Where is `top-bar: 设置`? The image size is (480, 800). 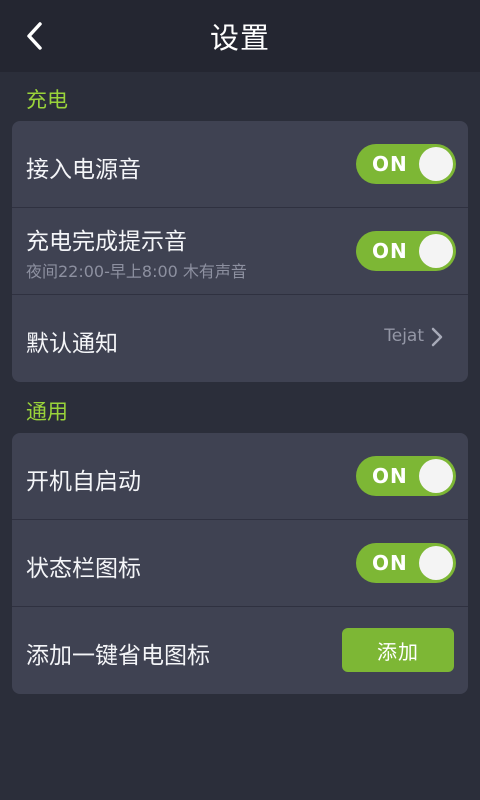
top-bar: 设置 is located at coordinates (240, 36).